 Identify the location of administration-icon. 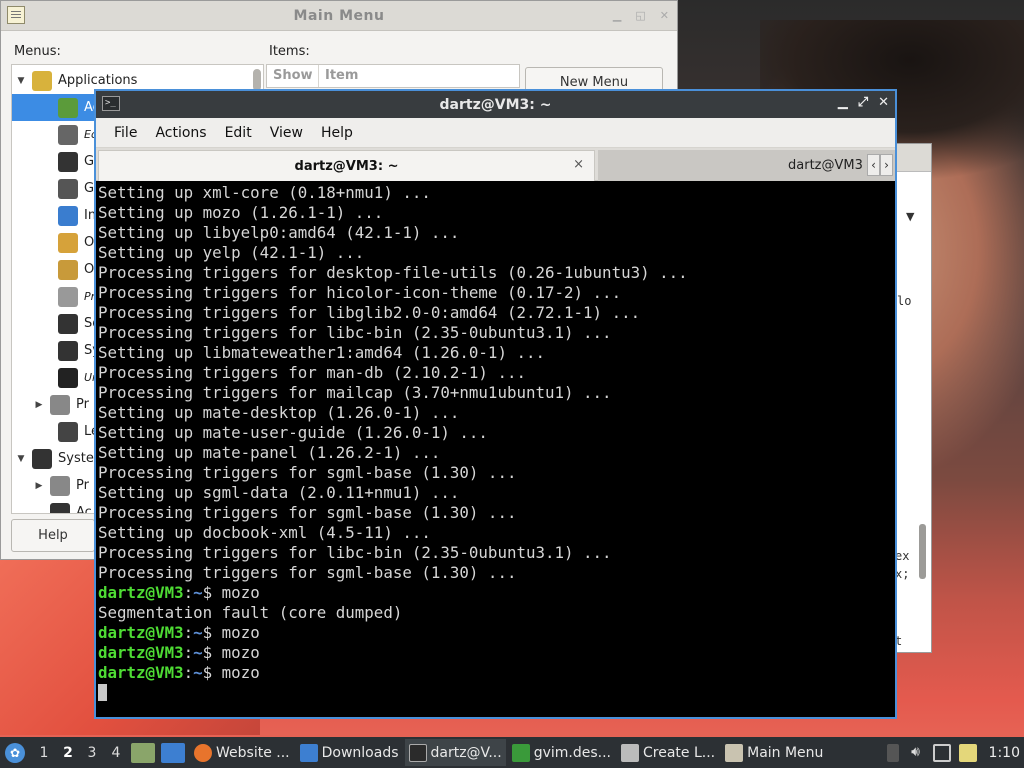
(60, 507).